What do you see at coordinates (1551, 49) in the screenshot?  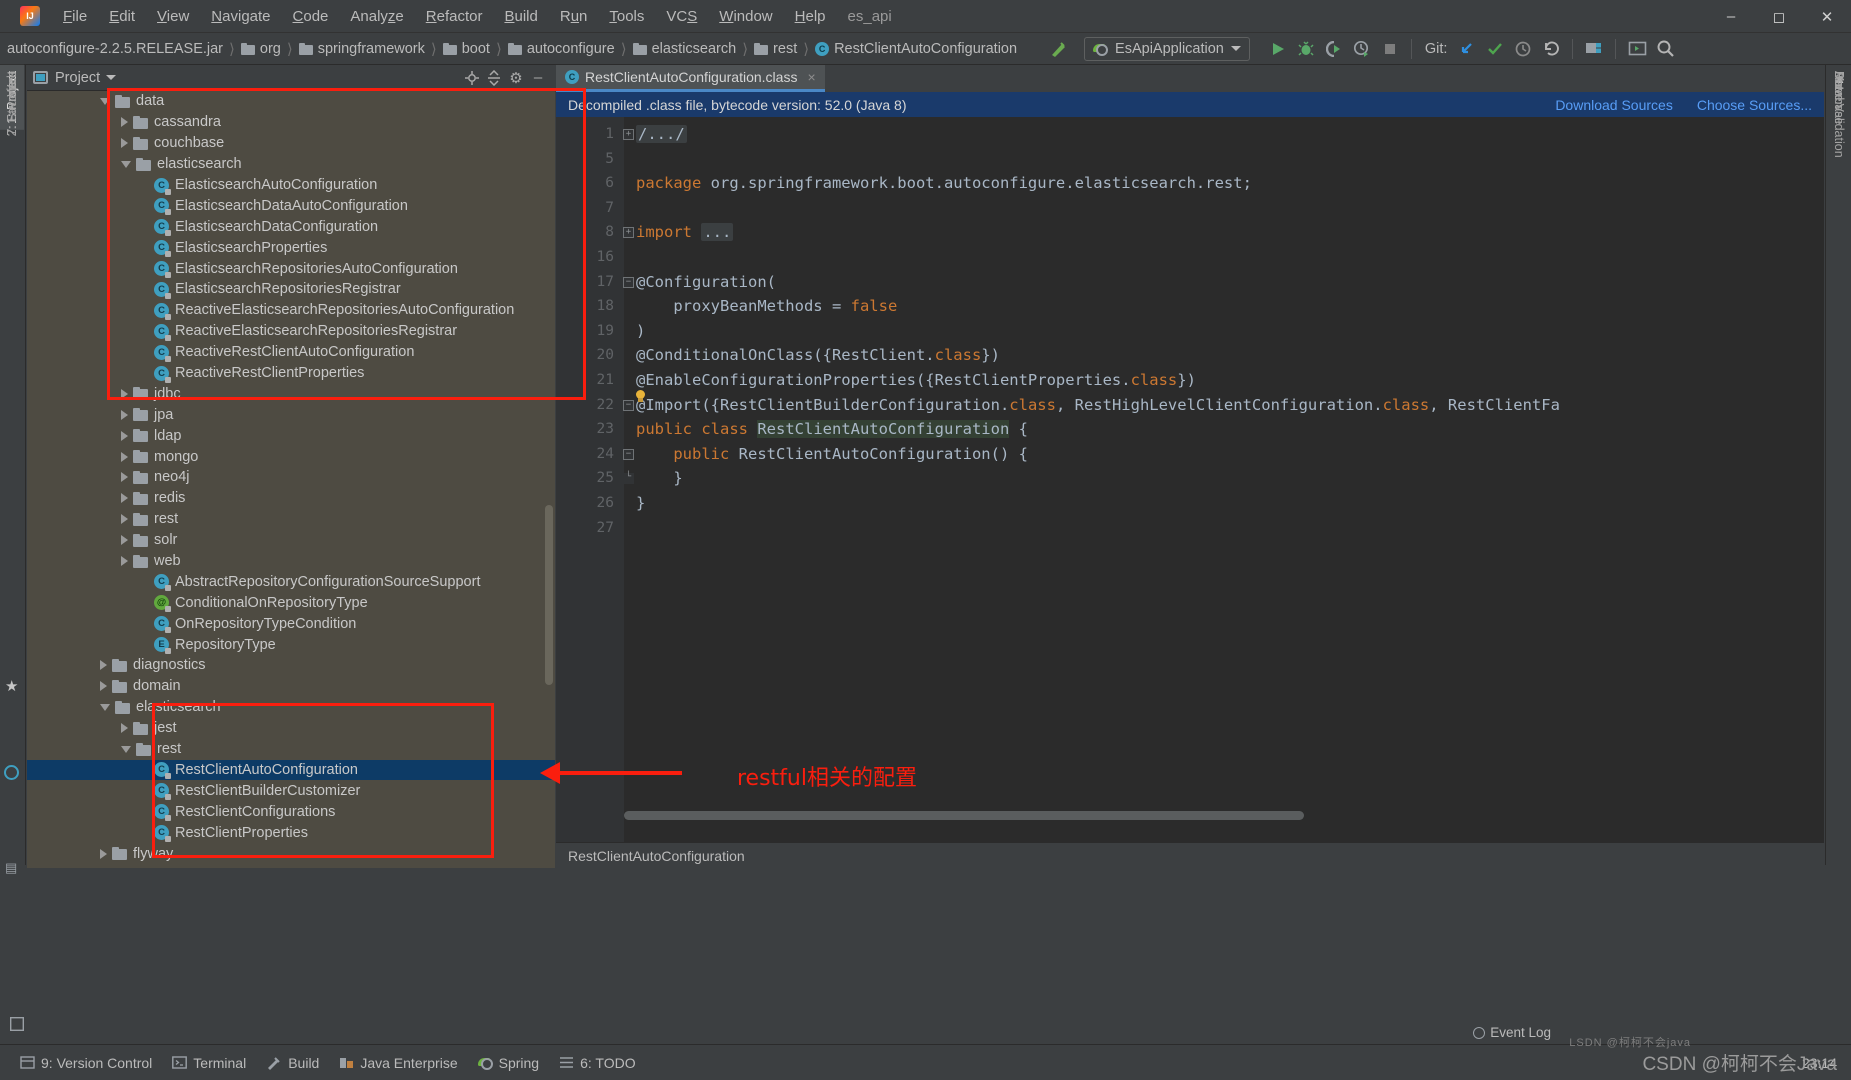 I see `git-rollback-icon` at bounding box center [1551, 49].